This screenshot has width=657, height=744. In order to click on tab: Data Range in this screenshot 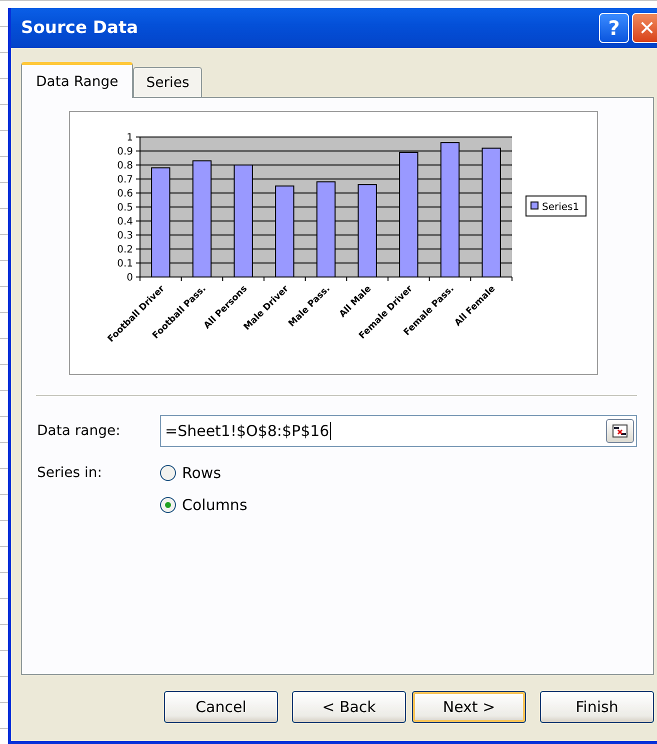, I will do `click(77, 80)`.